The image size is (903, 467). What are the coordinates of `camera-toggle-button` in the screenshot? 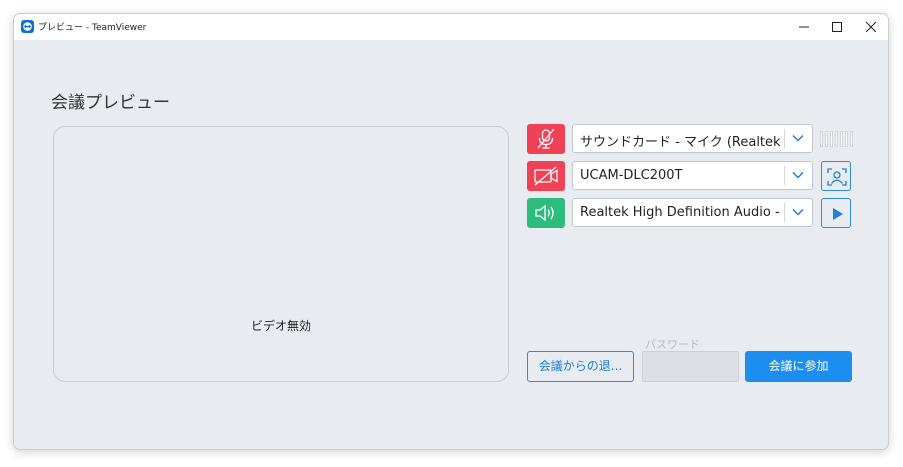 It's located at (546, 176).